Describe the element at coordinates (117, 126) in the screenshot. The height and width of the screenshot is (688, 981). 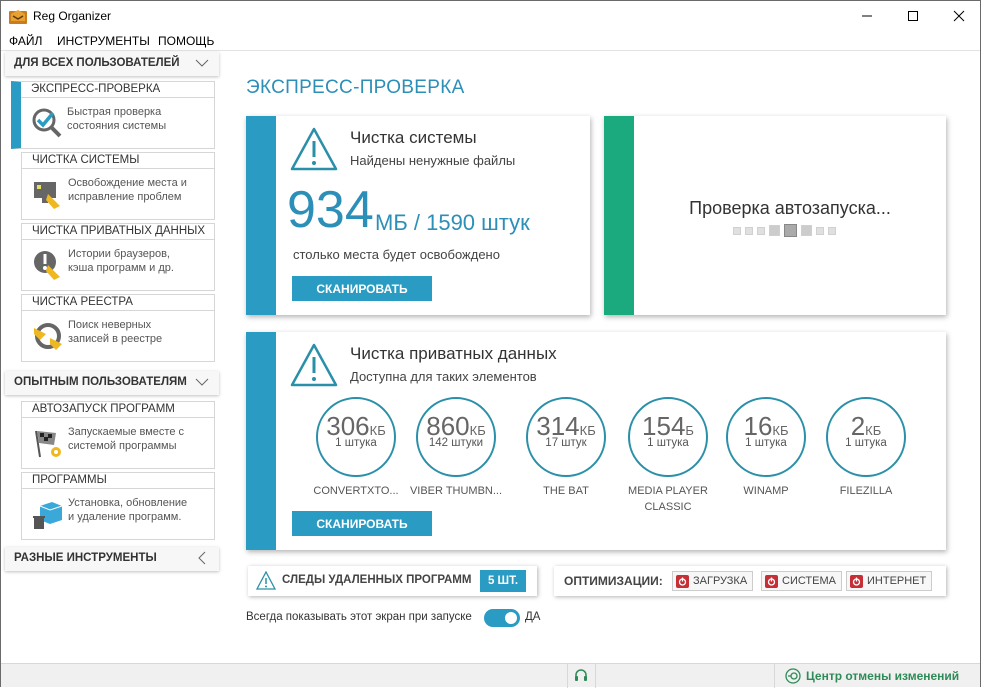
I see `sidebar-item-desc: состояния системы` at that location.